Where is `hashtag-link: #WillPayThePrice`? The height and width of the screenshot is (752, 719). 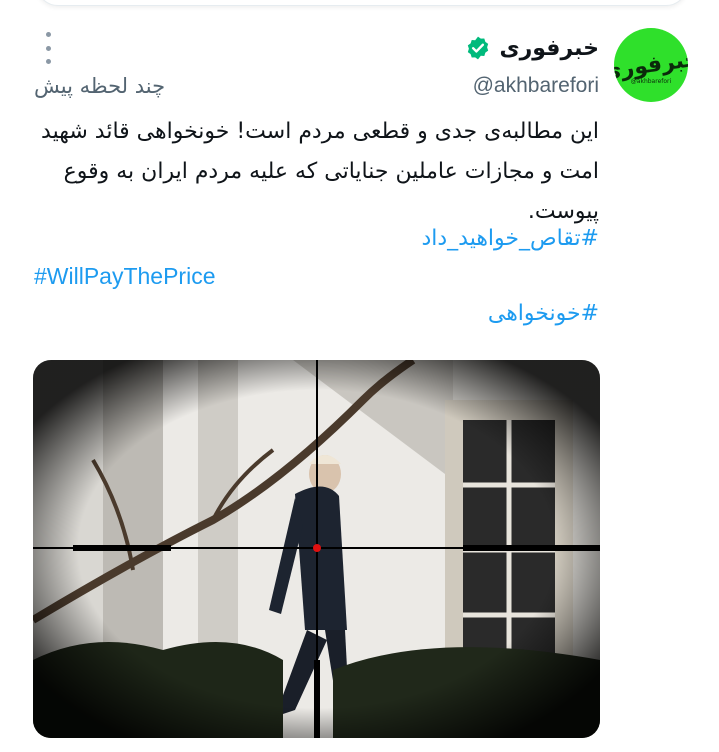 hashtag-link: #WillPayThePrice is located at coordinates (125, 276).